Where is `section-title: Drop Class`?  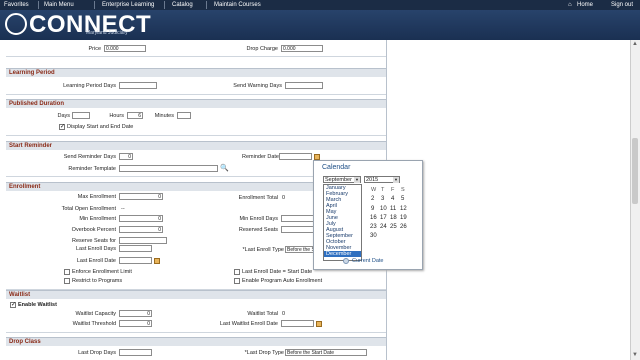
section-title: Drop Class is located at coordinates (25, 342).